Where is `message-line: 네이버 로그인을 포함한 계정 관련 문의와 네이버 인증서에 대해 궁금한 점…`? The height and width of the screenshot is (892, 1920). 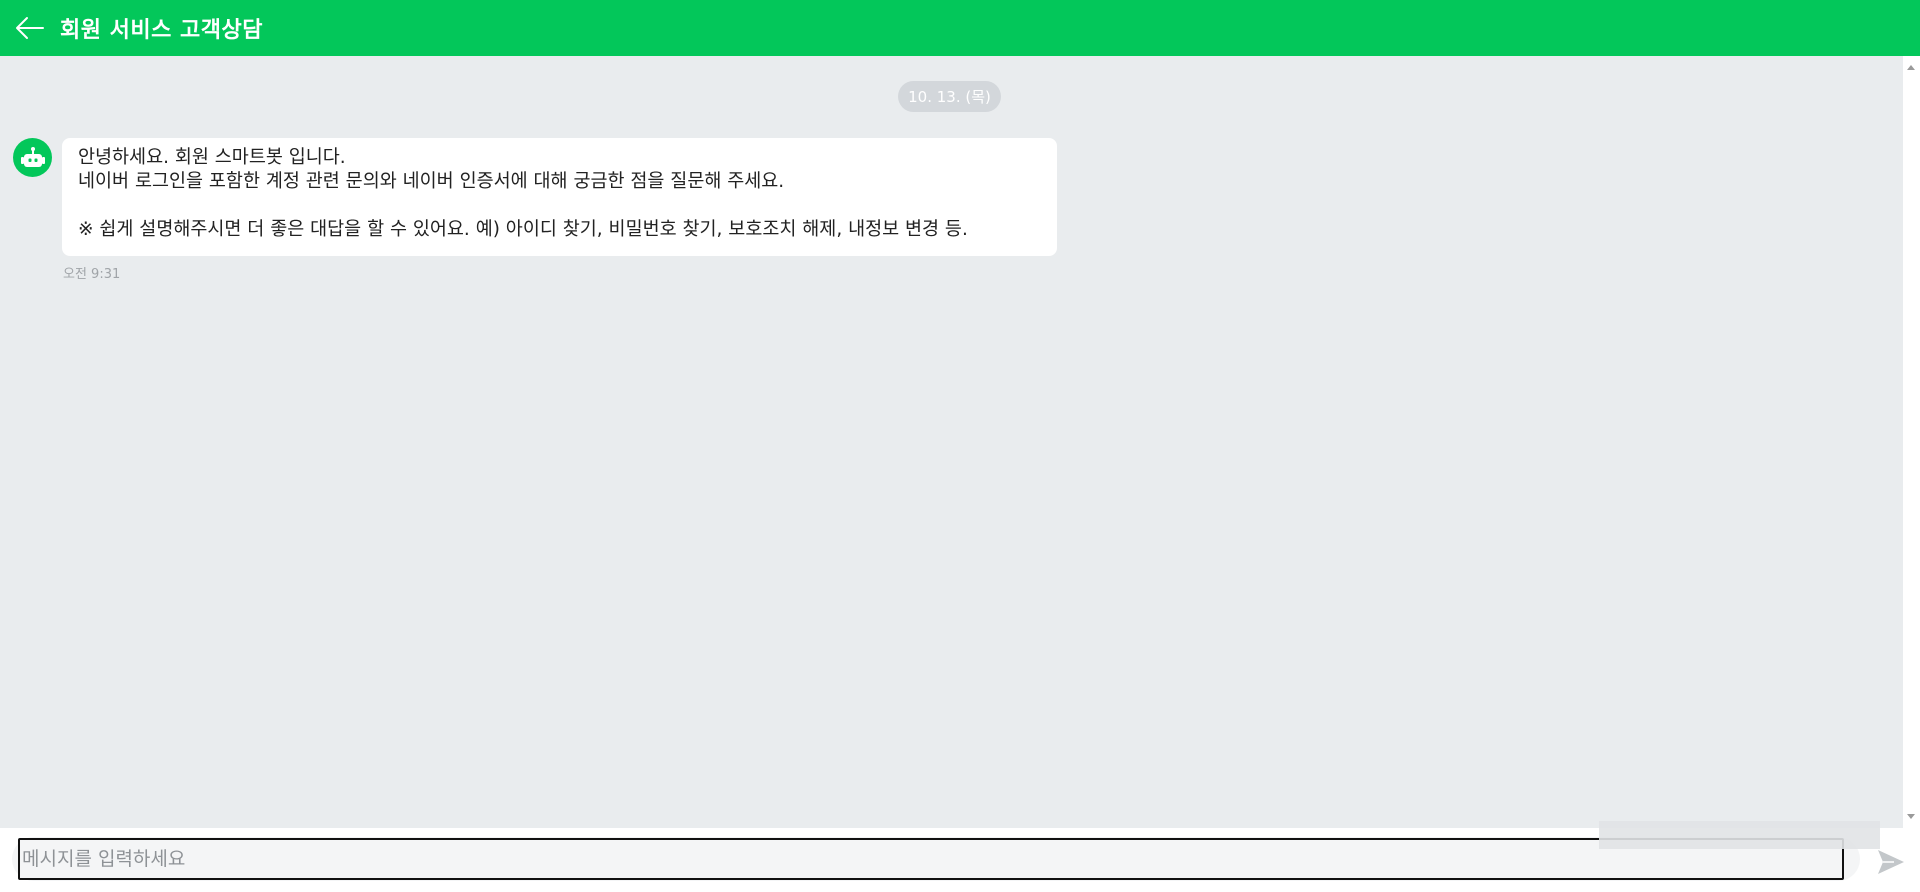 message-line: 네이버 로그인을 포함한 계정 관련 문의와 네이버 인증서에 대해 궁금한 점… is located at coordinates (431, 181).